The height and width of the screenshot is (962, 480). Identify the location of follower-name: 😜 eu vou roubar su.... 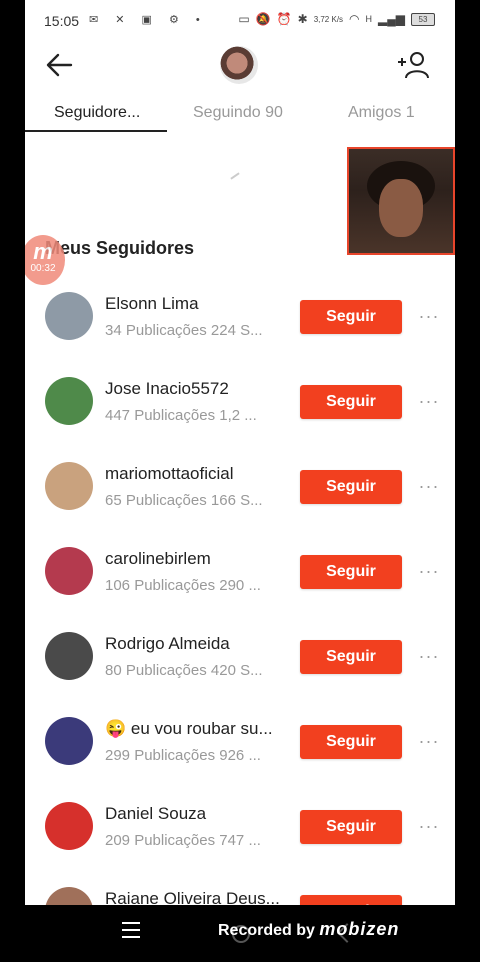
(195, 729).